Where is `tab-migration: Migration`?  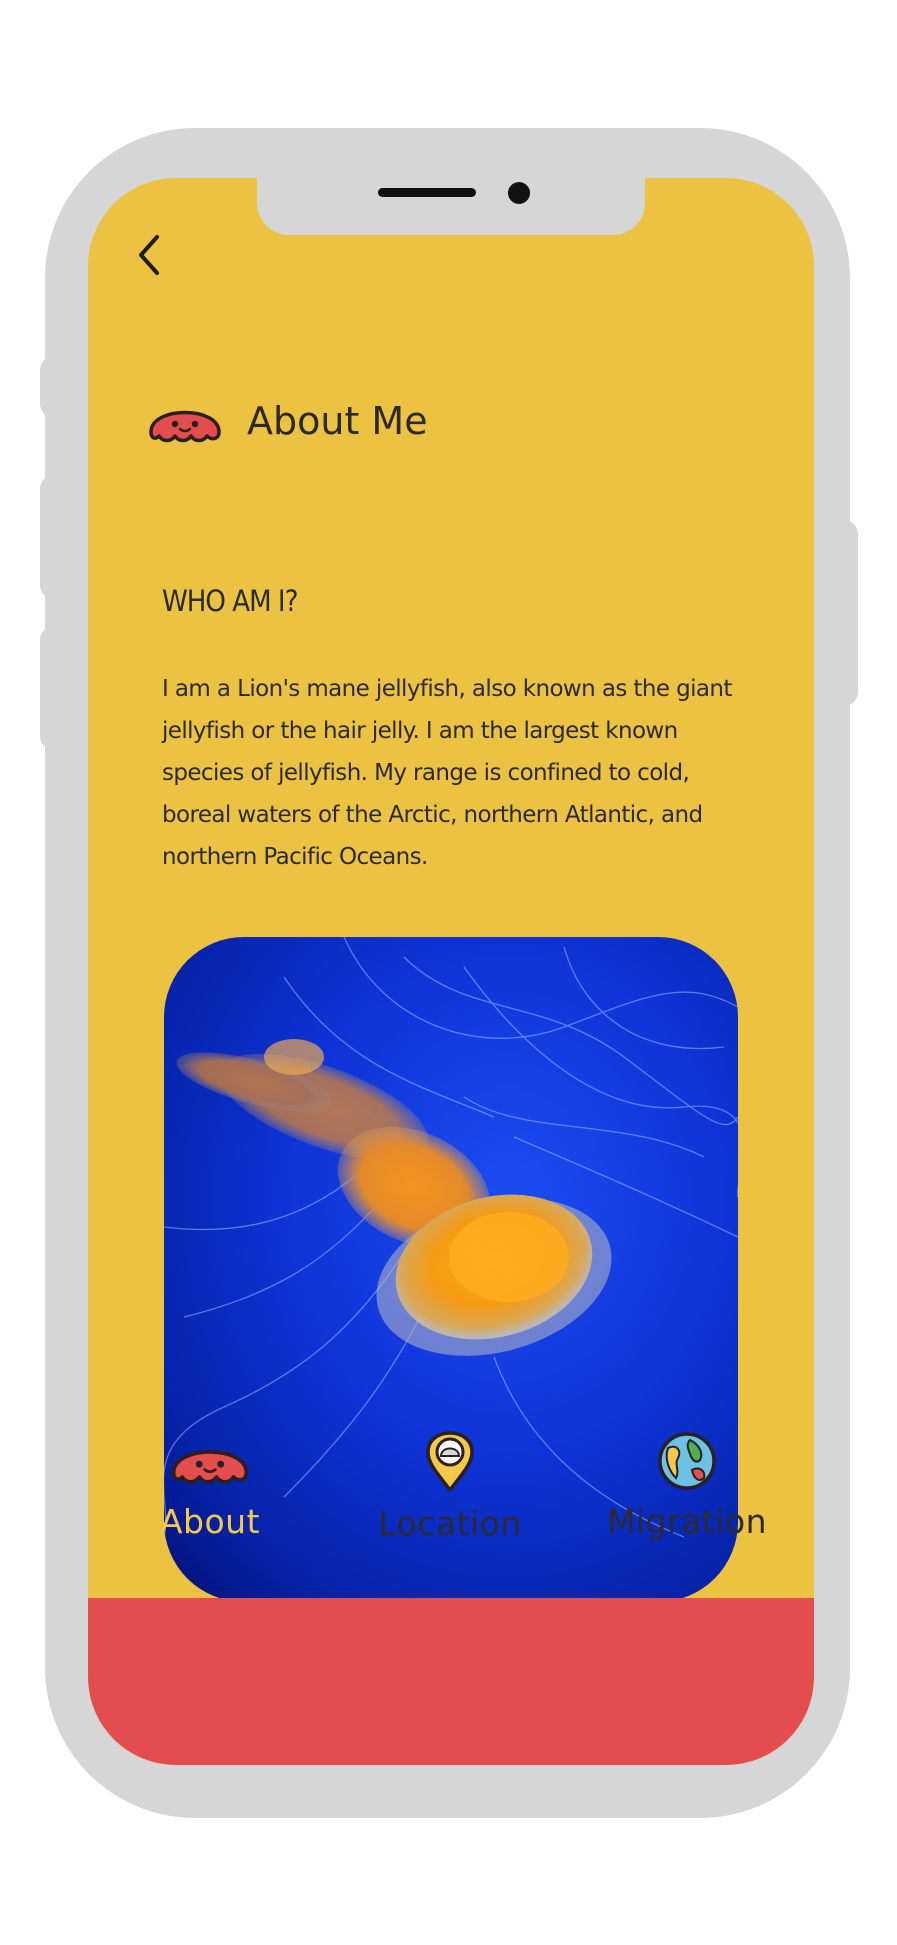
tab-migration: Migration is located at coordinates (687, 1485).